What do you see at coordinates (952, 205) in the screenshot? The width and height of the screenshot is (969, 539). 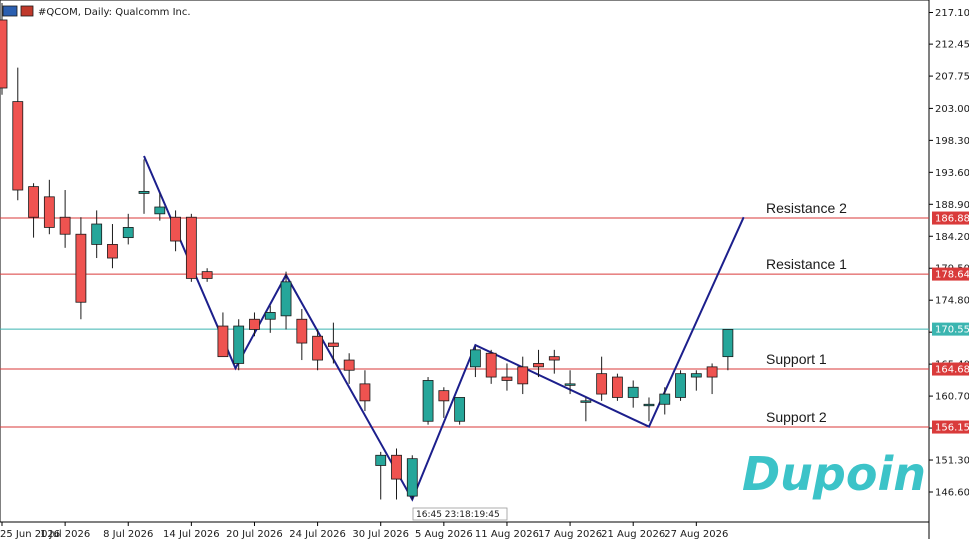 I see `y-tick-label: 188.90` at bounding box center [952, 205].